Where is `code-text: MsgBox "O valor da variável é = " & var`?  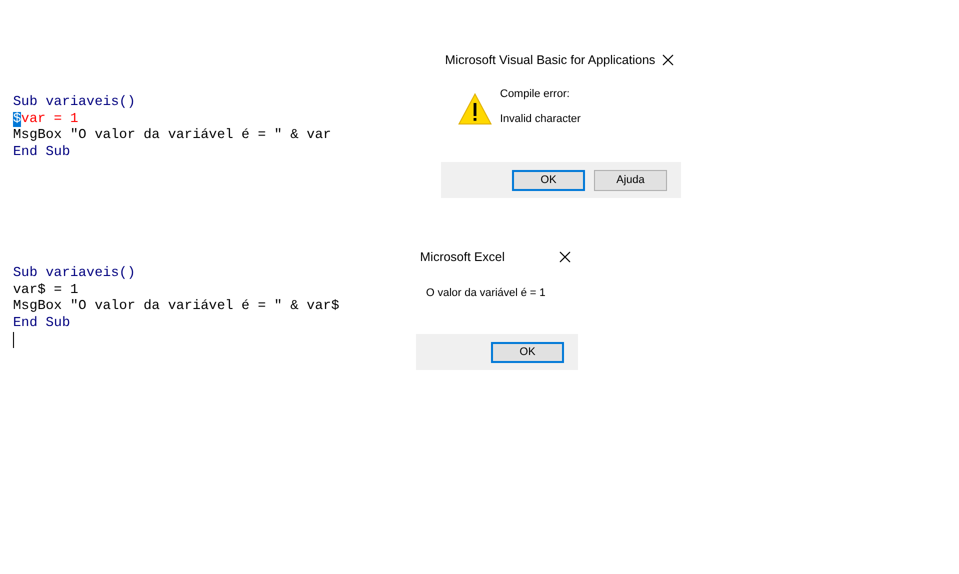 code-text: MsgBox "O valor da variável é = " & var is located at coordinates (172, 135).